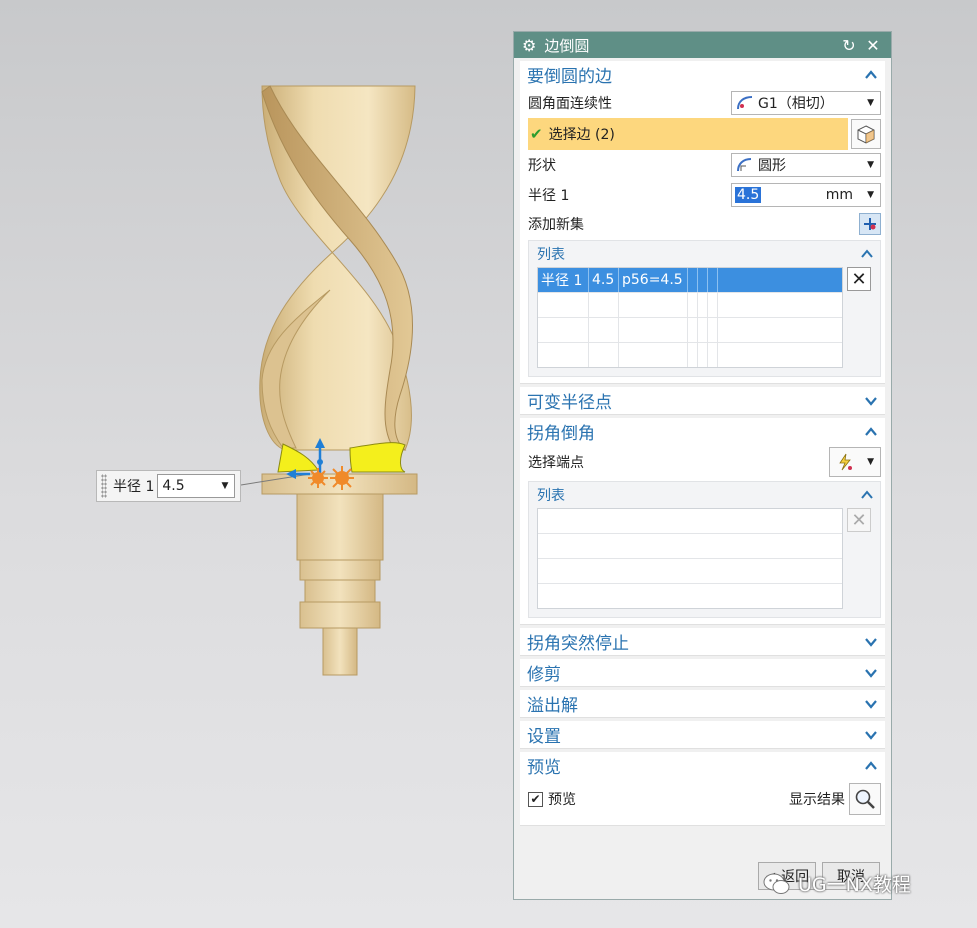 The image size is (977, 928). I want to click on gear-icon: ⚙, so click(529, 45).